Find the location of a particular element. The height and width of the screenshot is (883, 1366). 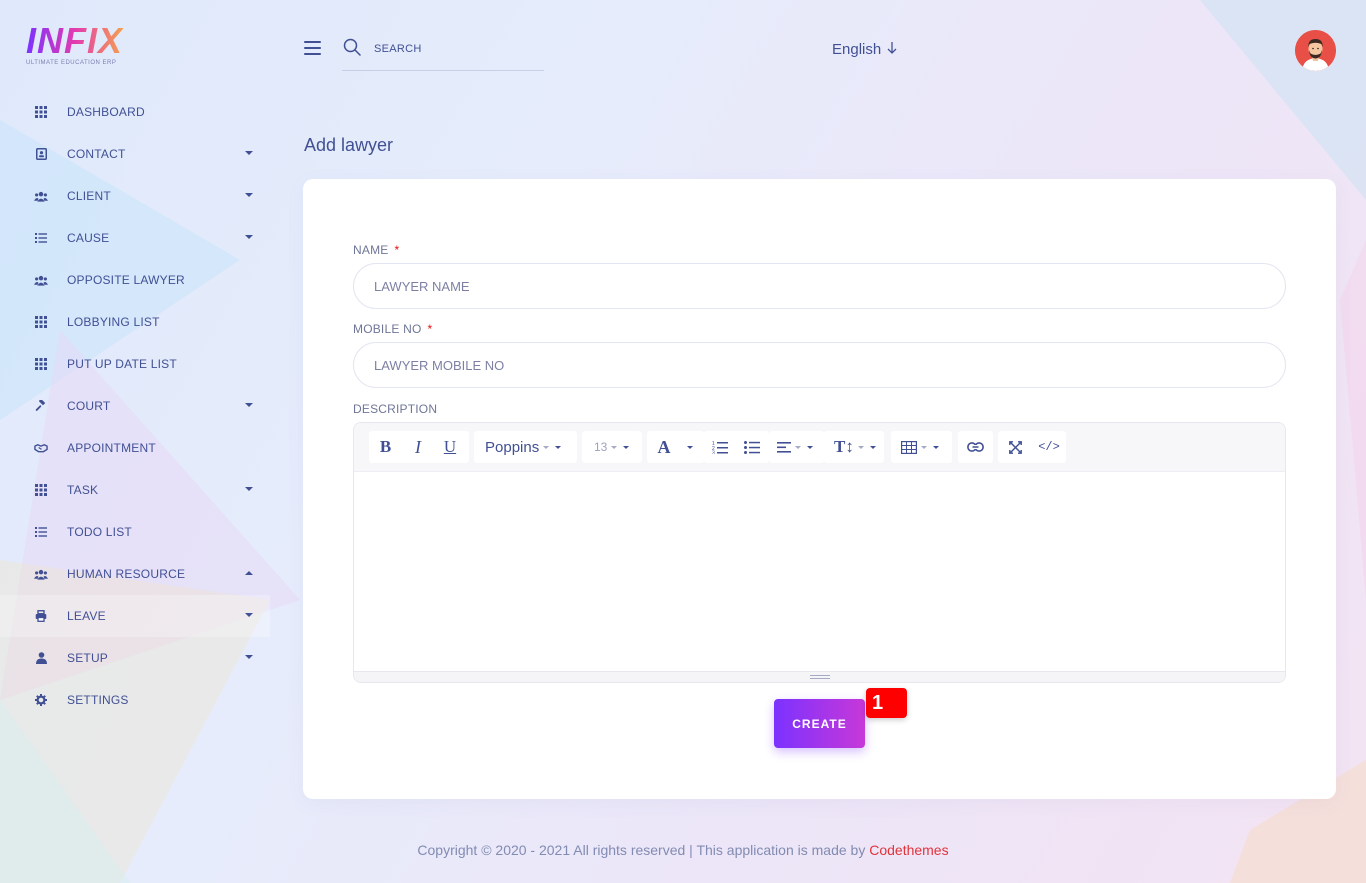

underline-icon: U is located at coordinates (450, 447).